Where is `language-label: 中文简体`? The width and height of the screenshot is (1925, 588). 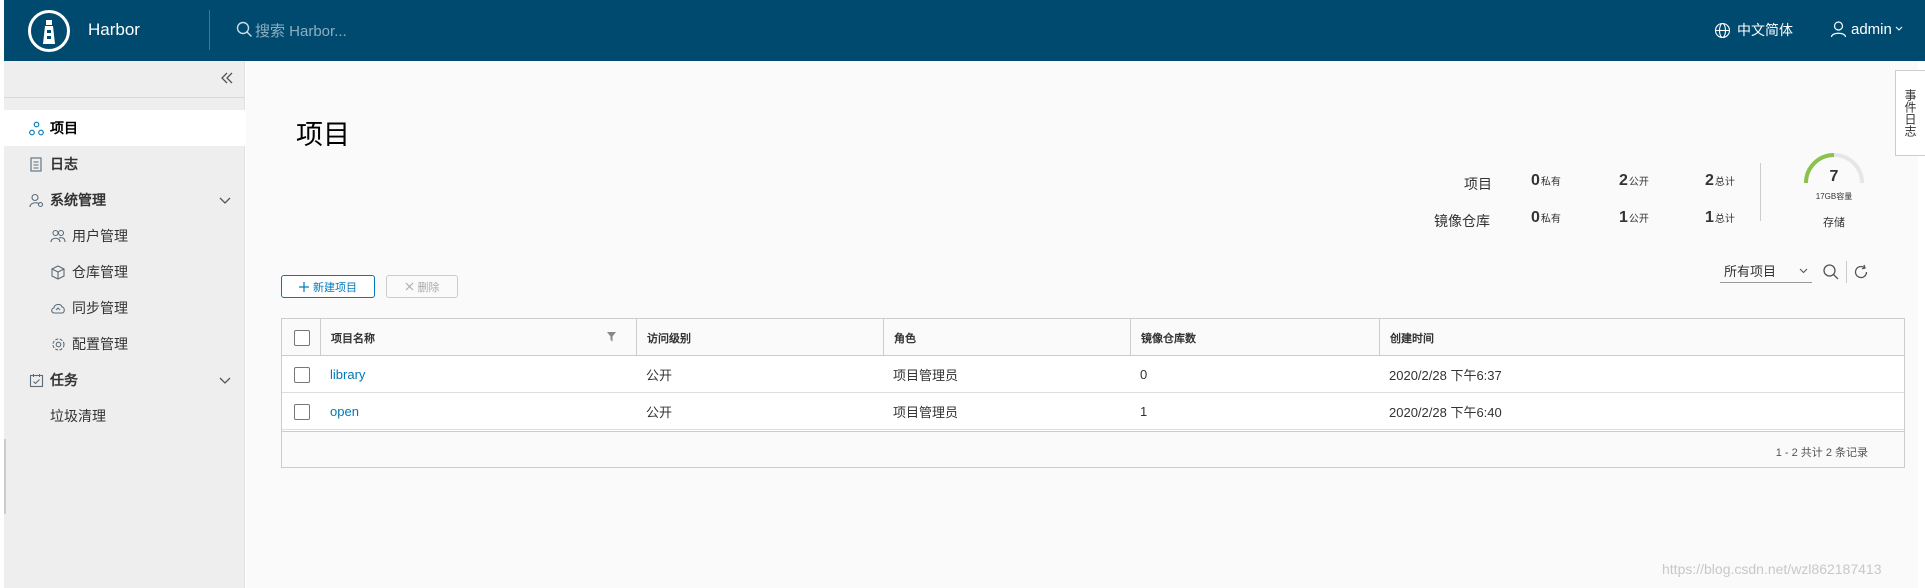
language-label: 中文简体 is located at coordinates (1765, 30).